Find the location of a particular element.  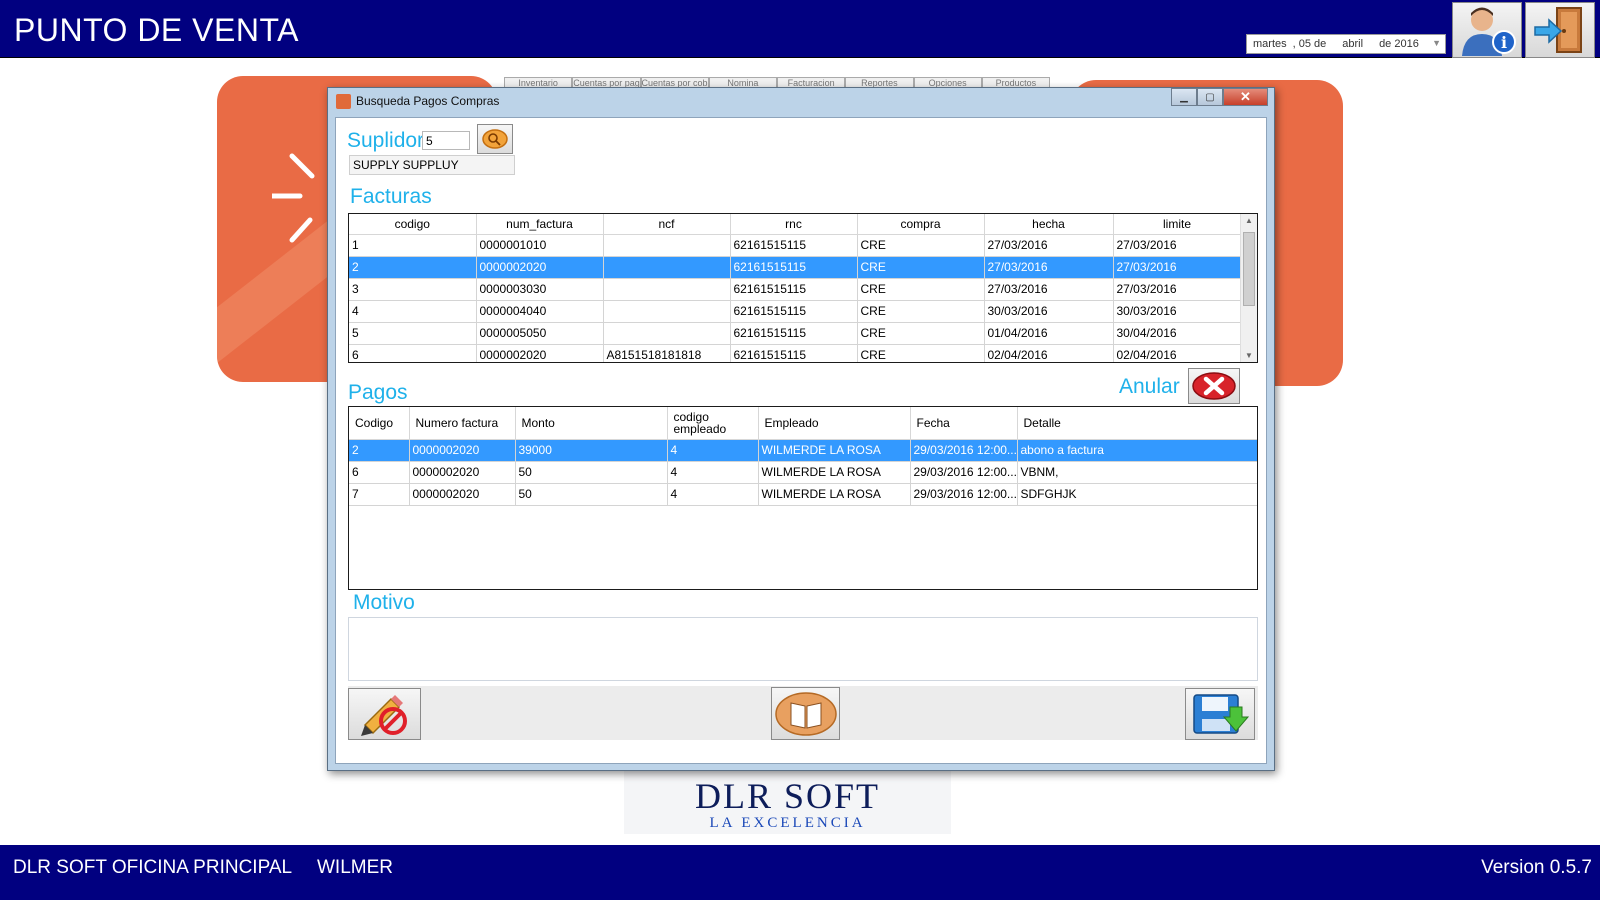

col-header: limite is located at coordinates (1177, 224).